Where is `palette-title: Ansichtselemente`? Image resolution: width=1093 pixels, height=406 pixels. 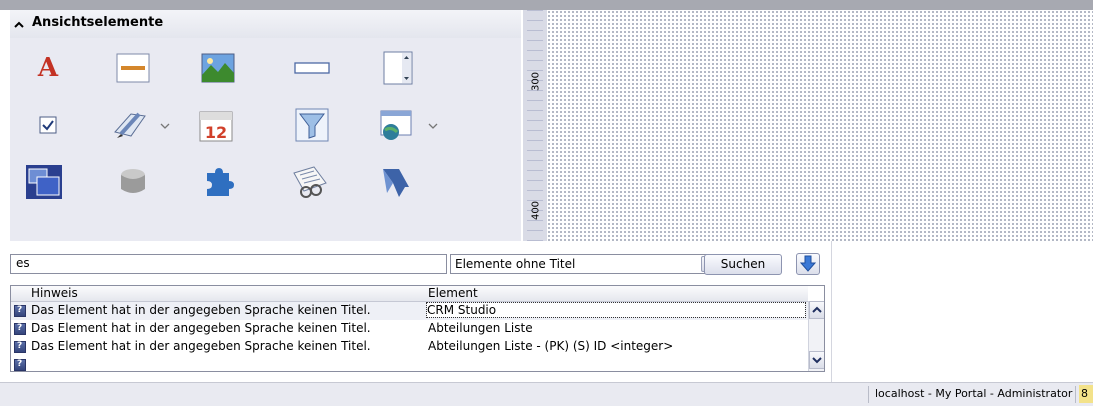
palette-title: Ansichtselemente is located at coordinates (98, 22).